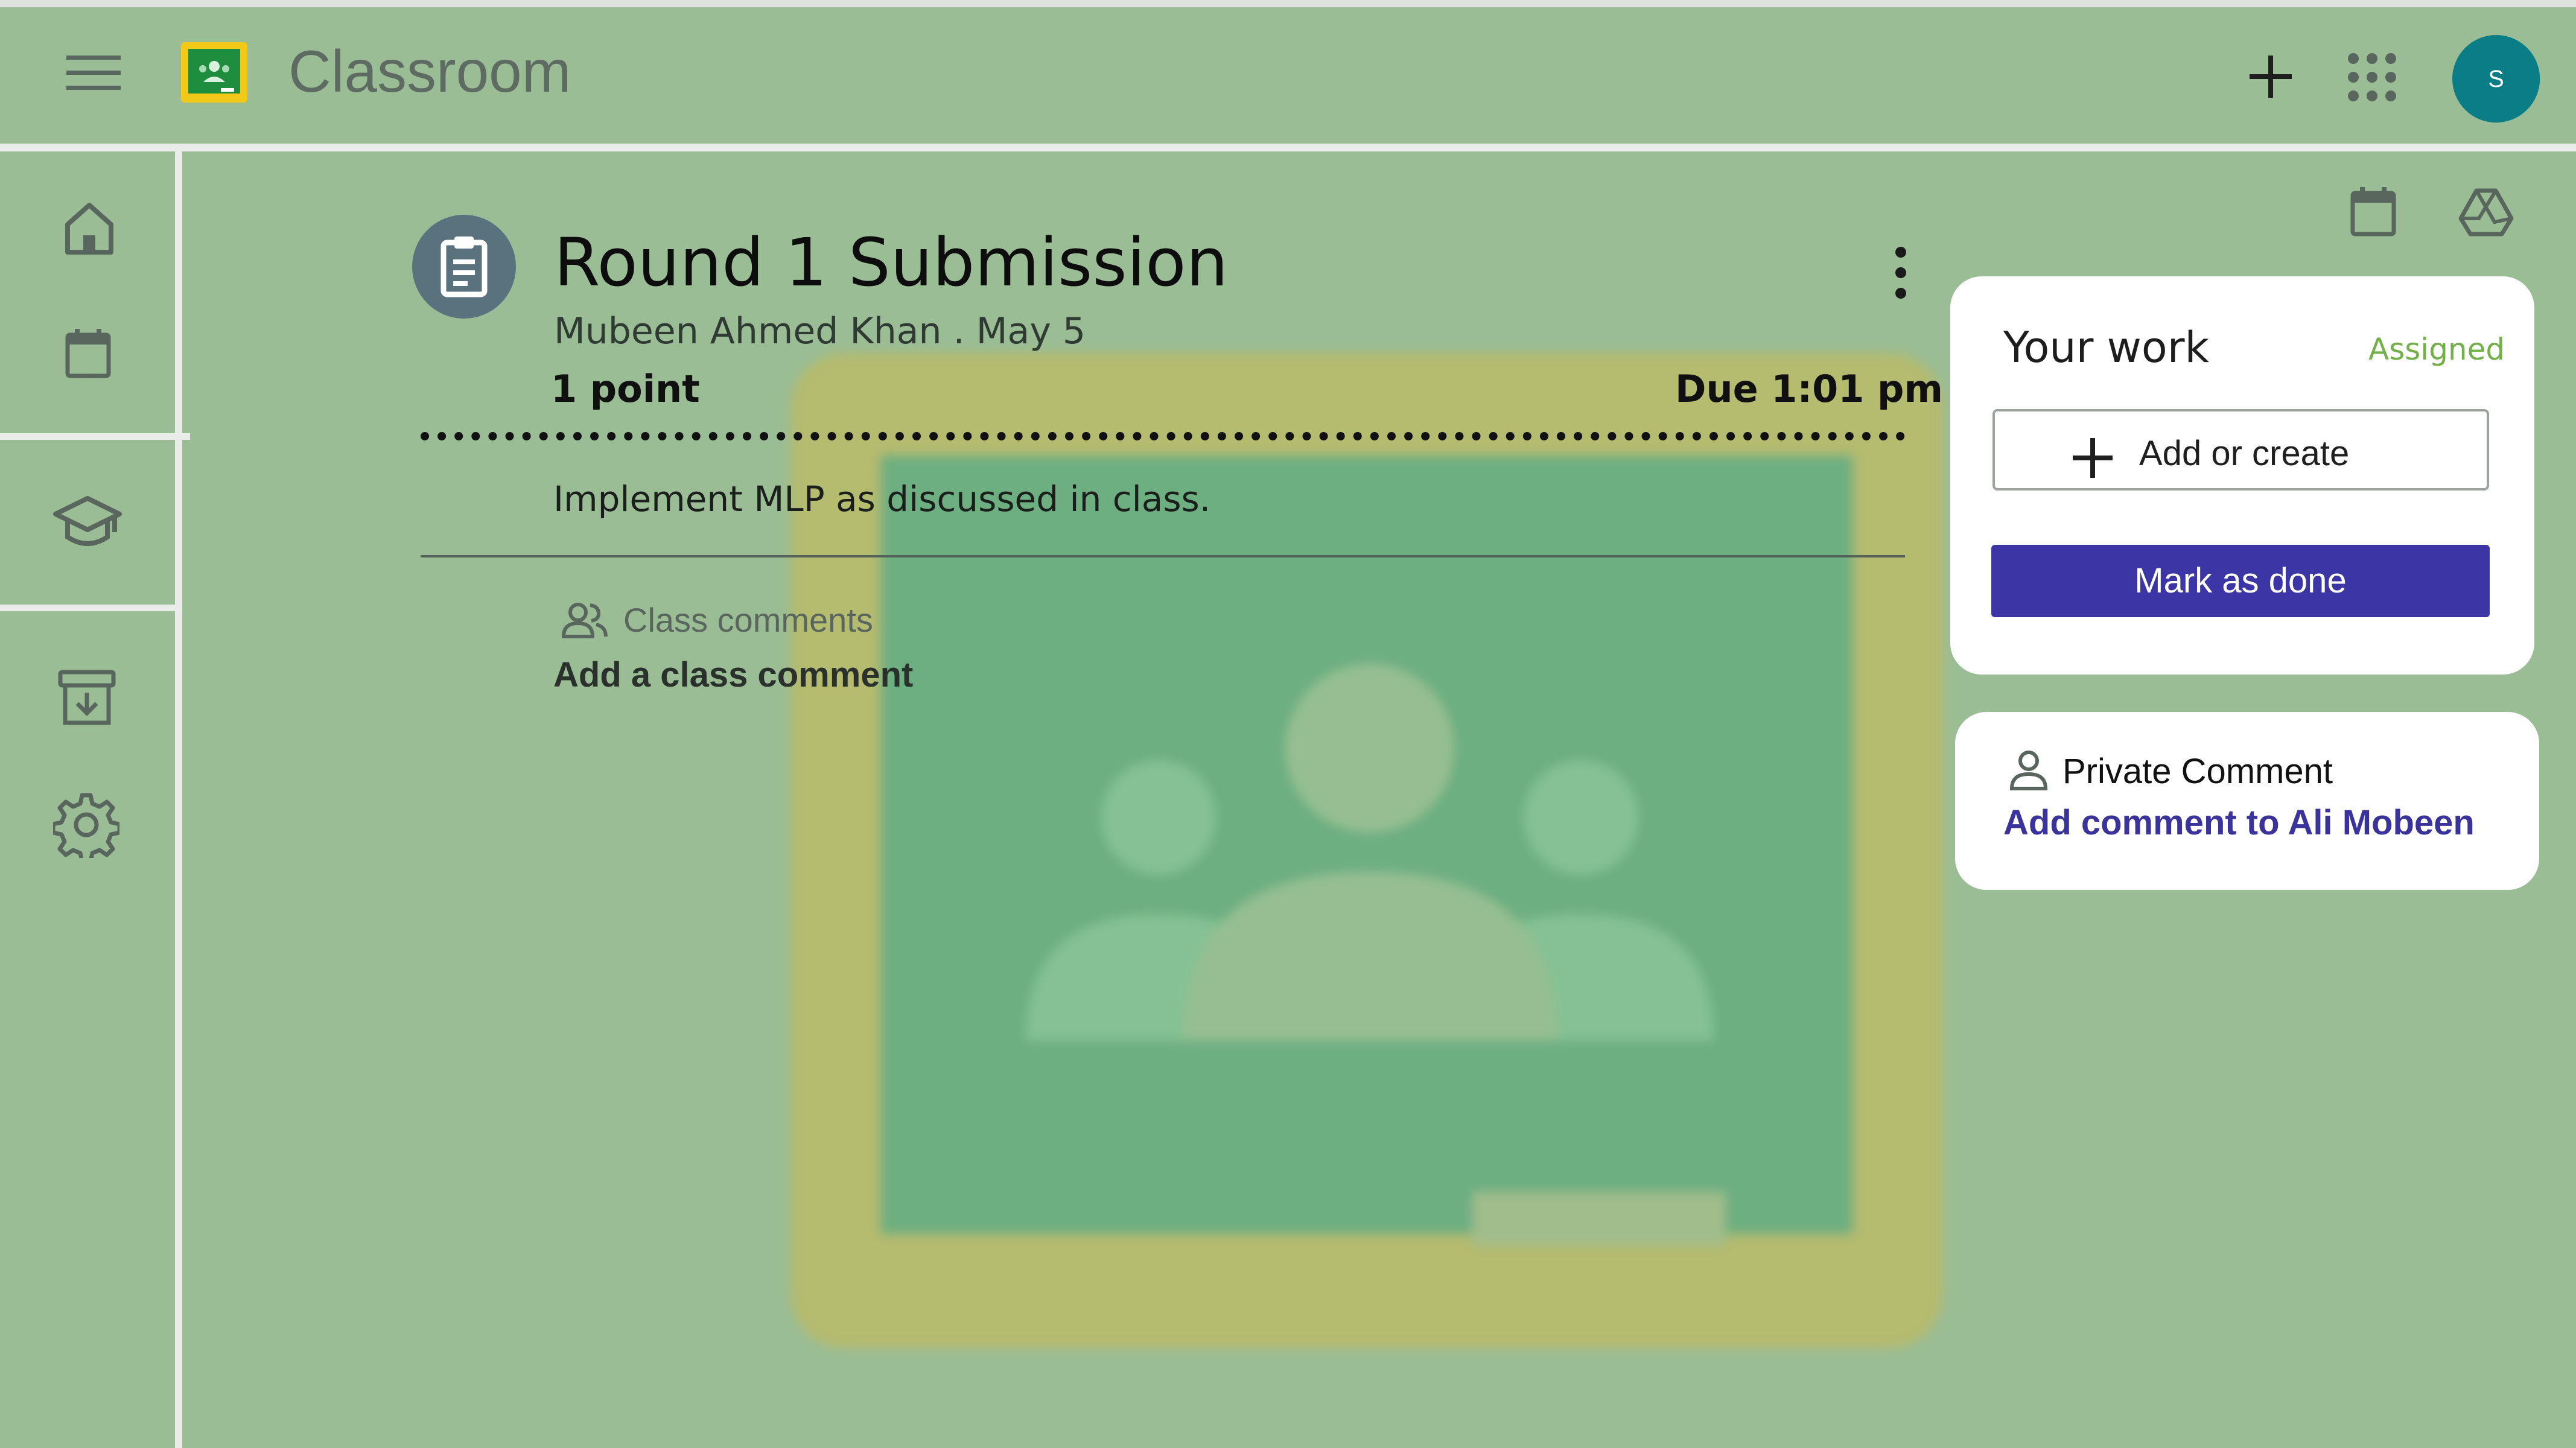 The image size is (2576, 1448). Describe the element at coordinates (2247, 801) in the screenshot. I see `private-comment-card` at that location.